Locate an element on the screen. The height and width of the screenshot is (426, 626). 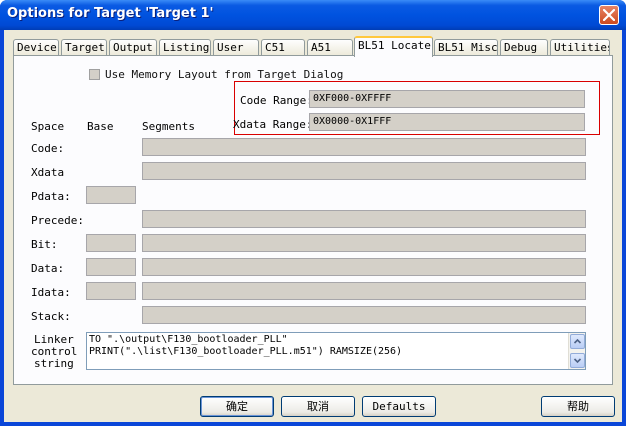
tab-debug: Debug is located at coordinates (524, 47).